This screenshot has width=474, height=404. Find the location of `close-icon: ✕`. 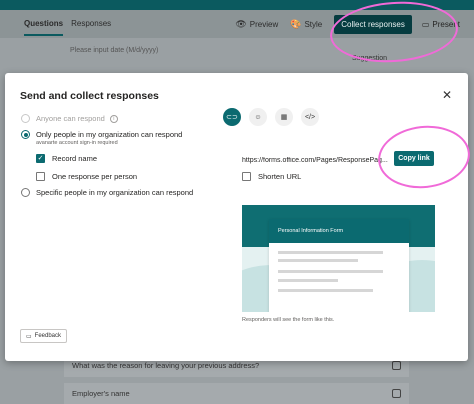

close-icon: ✕ is located at coordinates (447, 95).